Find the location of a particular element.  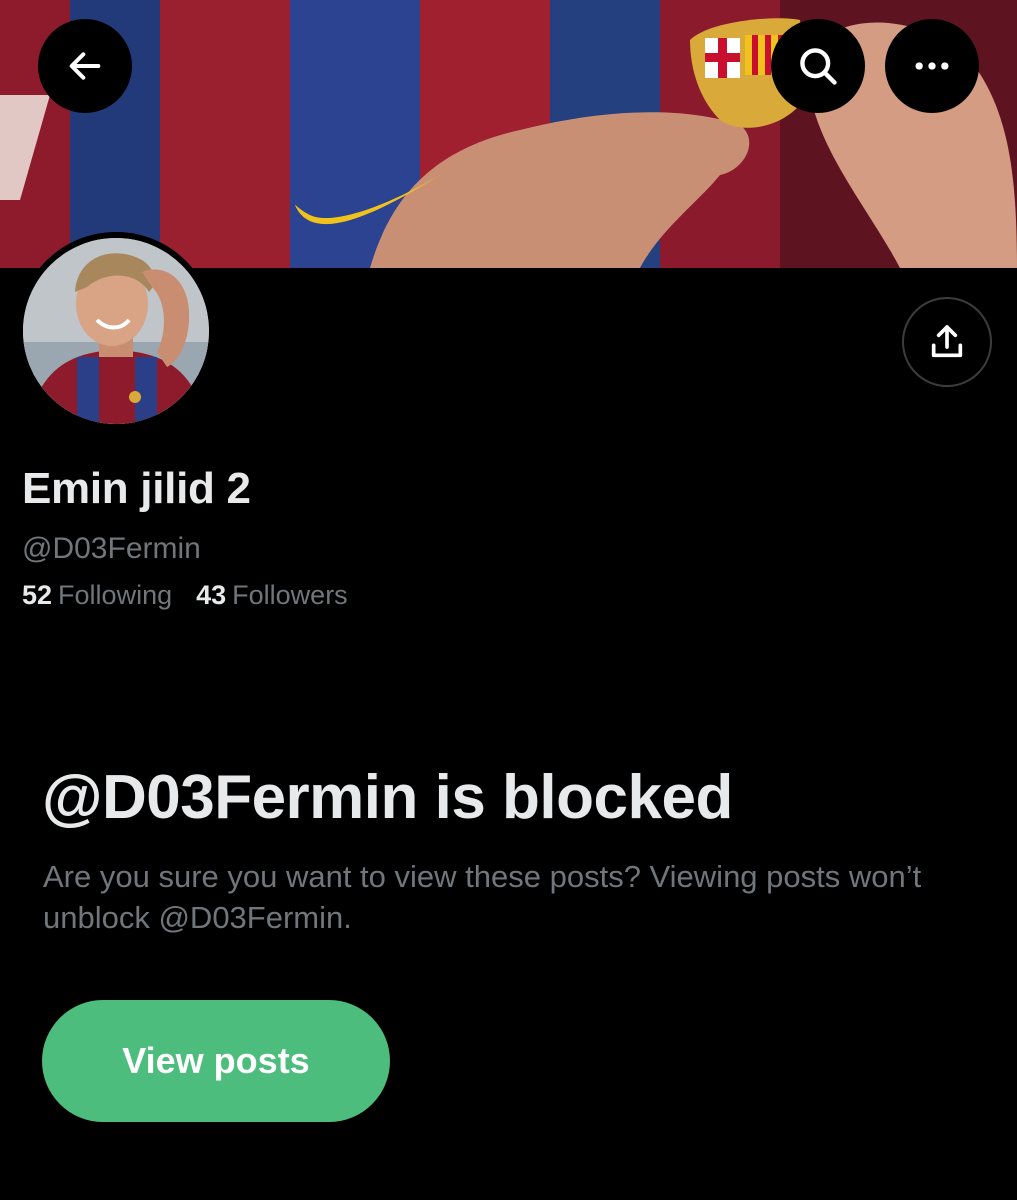

display-name: Emin jilid 2 is located at coordinates (136, 488).